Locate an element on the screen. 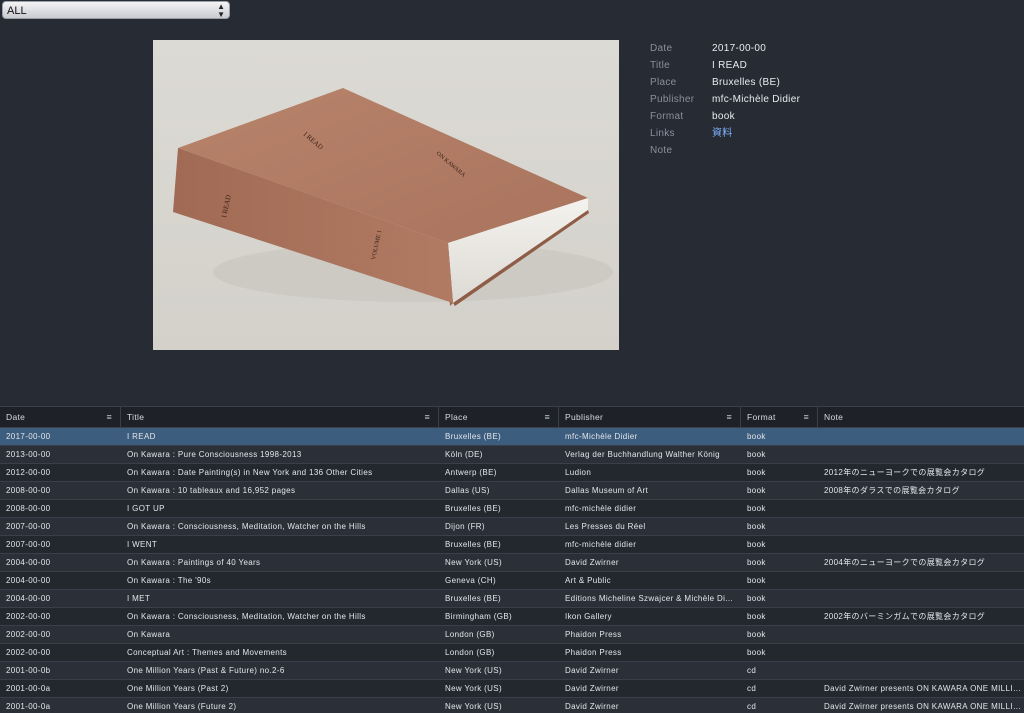 This screenshot has height=713, width=1024. cell-title: On Kawara : 10 tableaux and 16,952 pages is located at coordinates (211, 490).